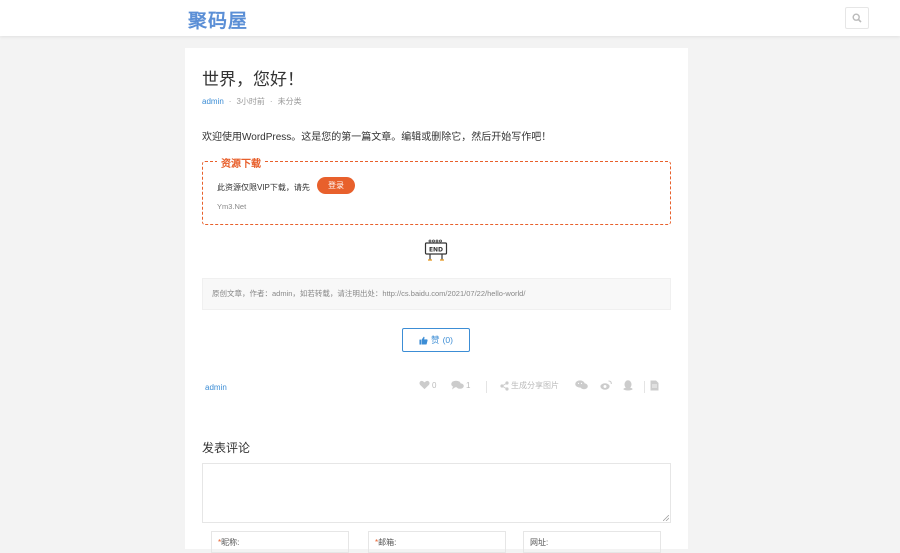 This screenshot has height=553, width=900. What do you see at coordinates (666, 518) in the screenshot?
I see `resize-handle-icon` at bounding box center [666, 518].